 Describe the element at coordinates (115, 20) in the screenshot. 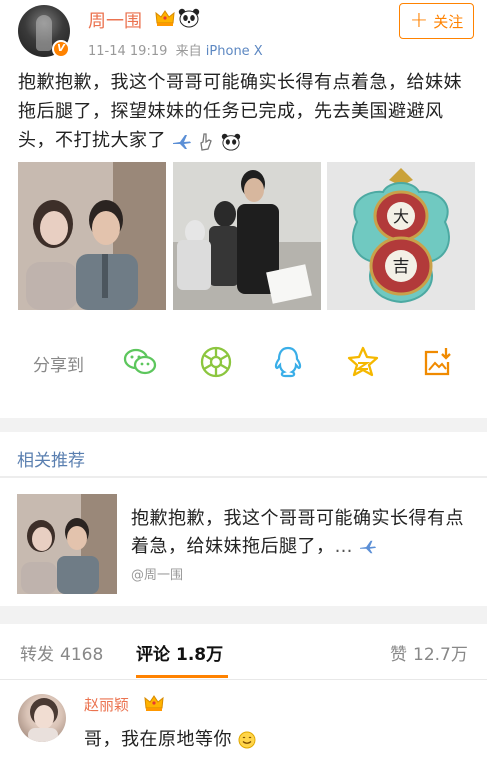

I see `post-user-name: 周一围` at that location.